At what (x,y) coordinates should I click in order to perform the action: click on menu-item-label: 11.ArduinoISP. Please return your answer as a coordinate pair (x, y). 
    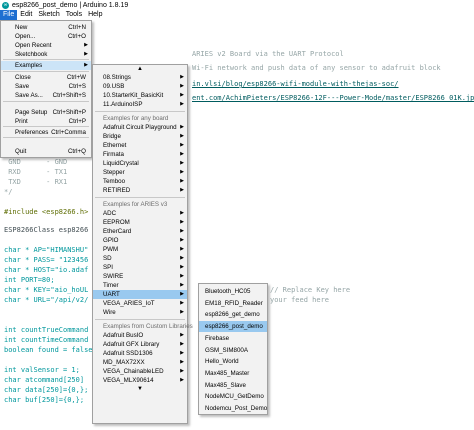
    Looking at the image, I should click on (123, 104).